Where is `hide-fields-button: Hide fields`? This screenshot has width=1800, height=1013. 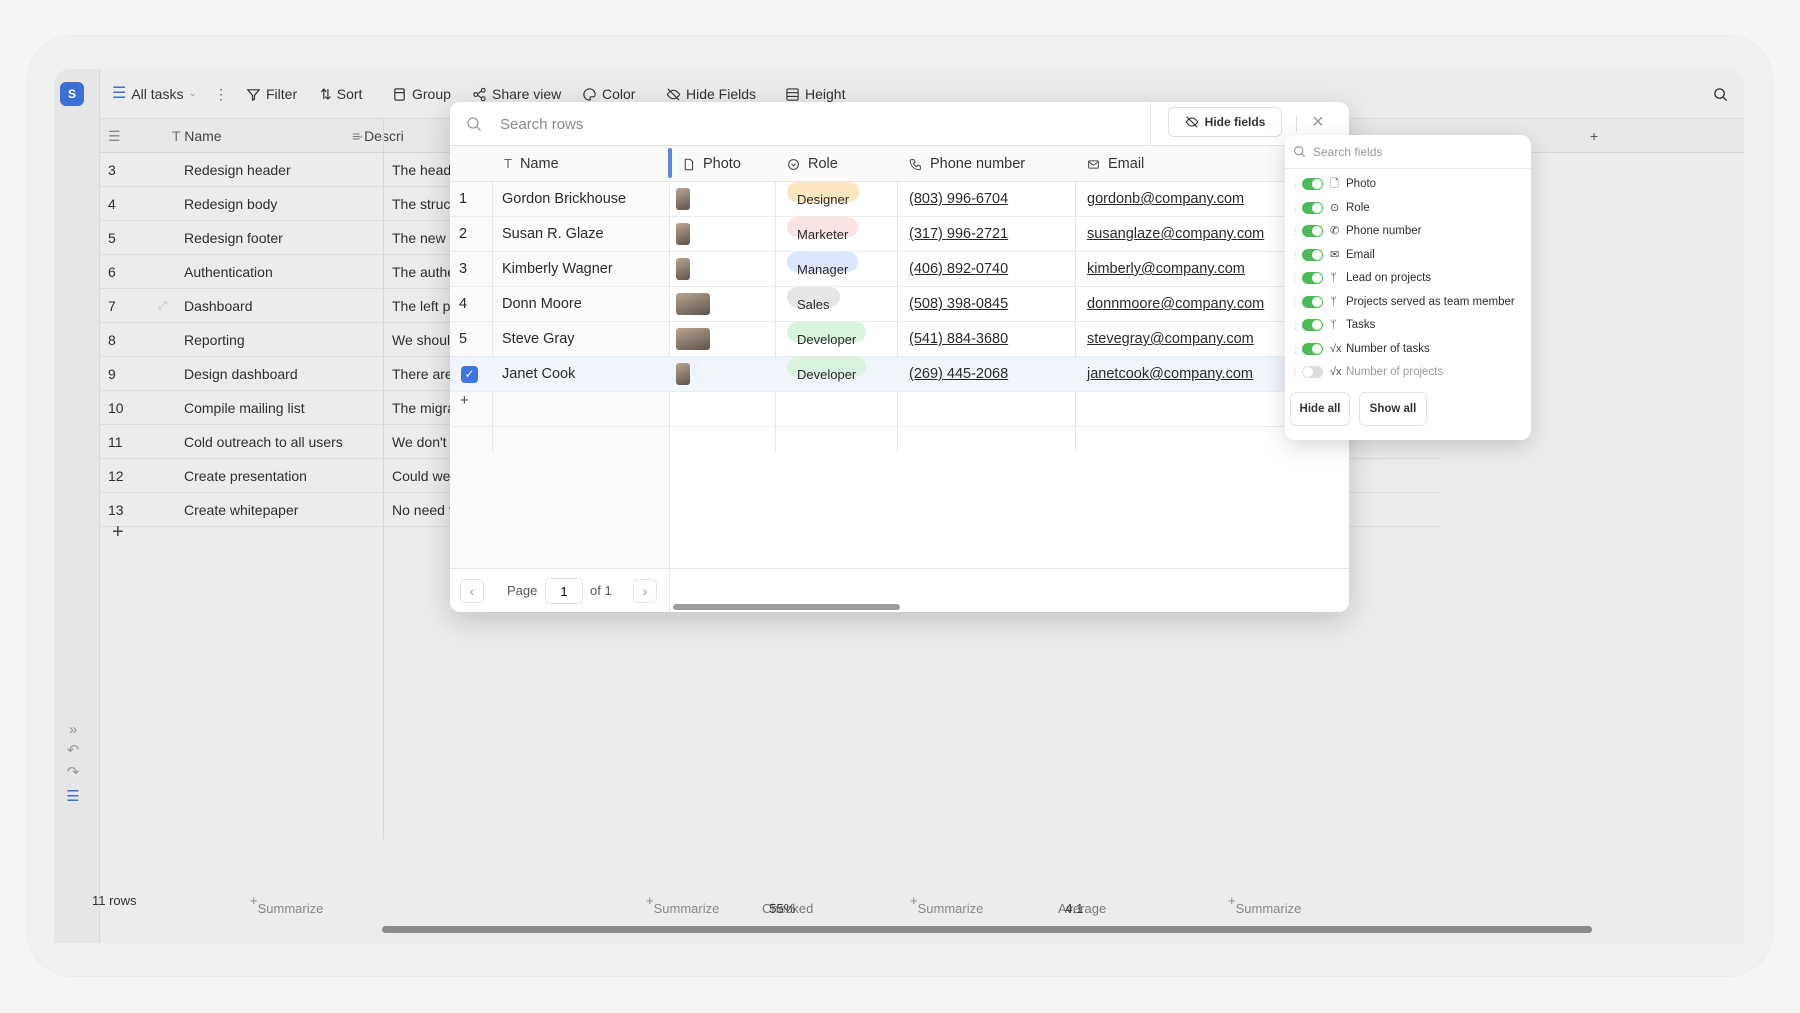
hide-fields-button: Hide fields is located at coordinates (1225, 122).